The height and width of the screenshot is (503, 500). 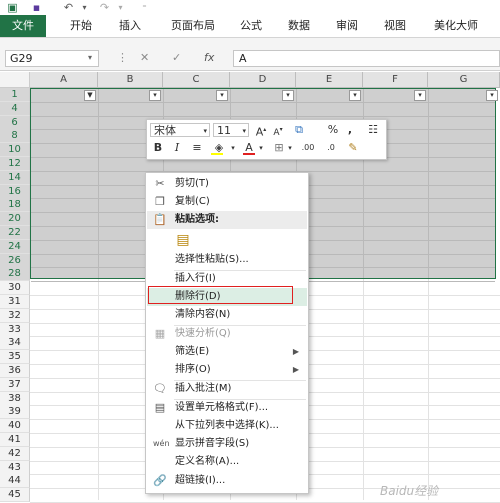 What do you see at coordinates (347, 26) in the screenshot?
I see `tab-review: 审阅` at bounding box center [347, 26].